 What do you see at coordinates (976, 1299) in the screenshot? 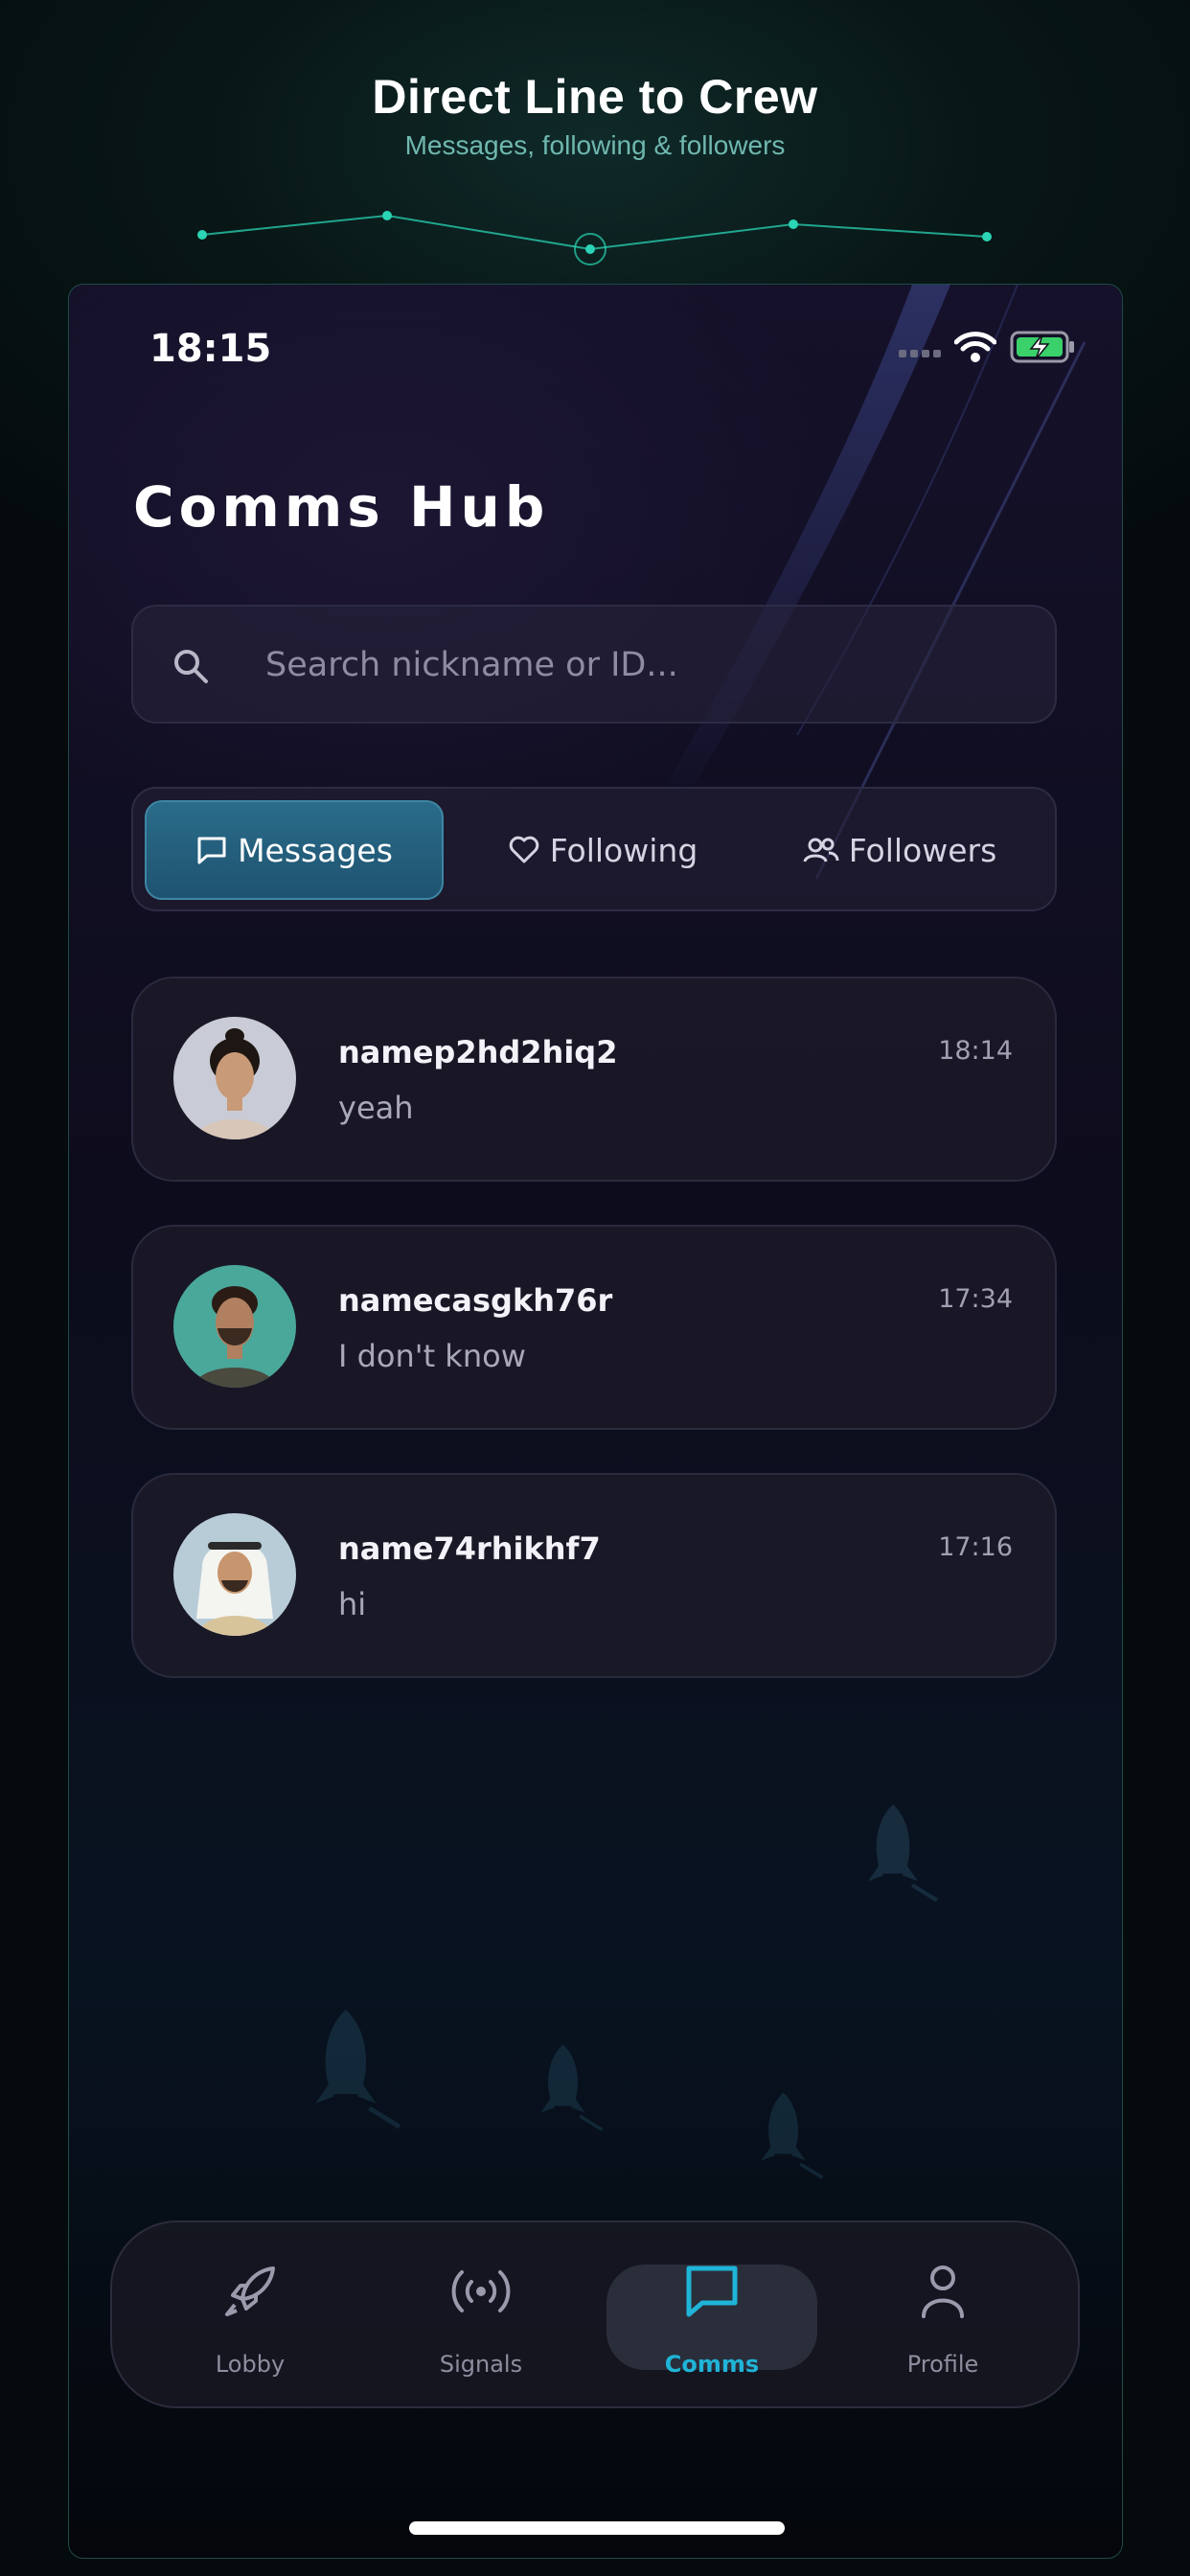
I see `chat-time: 17:34` at bounding box center [976, 1299].